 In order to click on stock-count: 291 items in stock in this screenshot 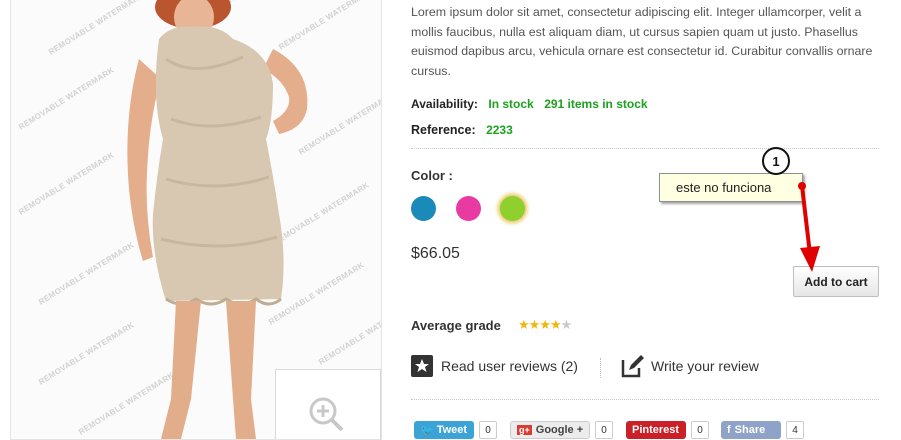, I will do `click(596, 104)`.